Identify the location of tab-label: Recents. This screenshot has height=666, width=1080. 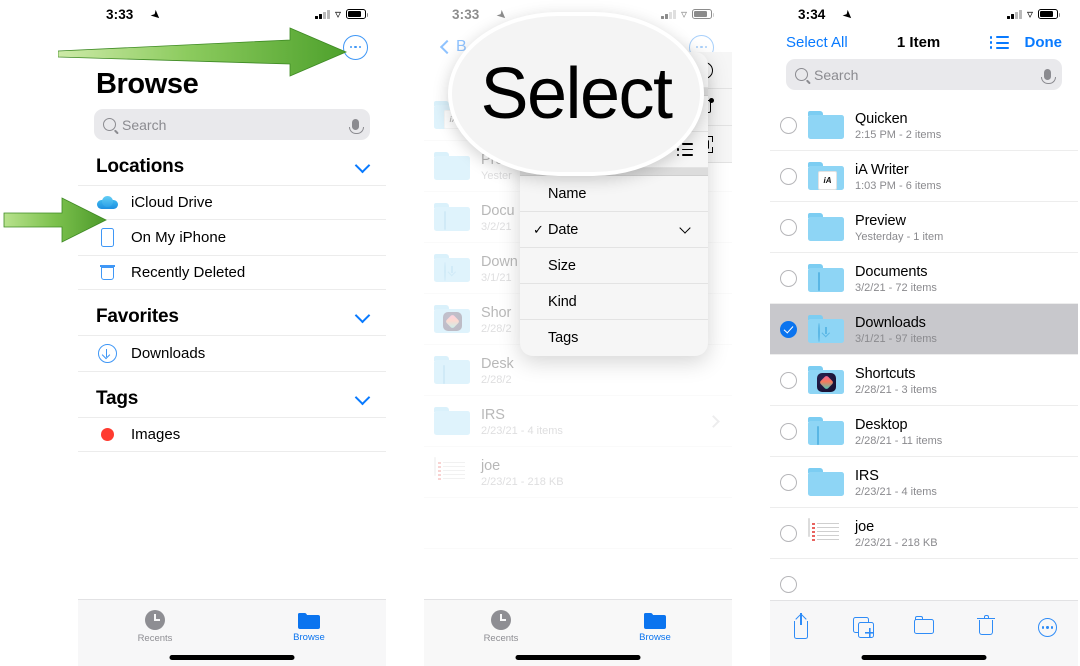
(155, 638).